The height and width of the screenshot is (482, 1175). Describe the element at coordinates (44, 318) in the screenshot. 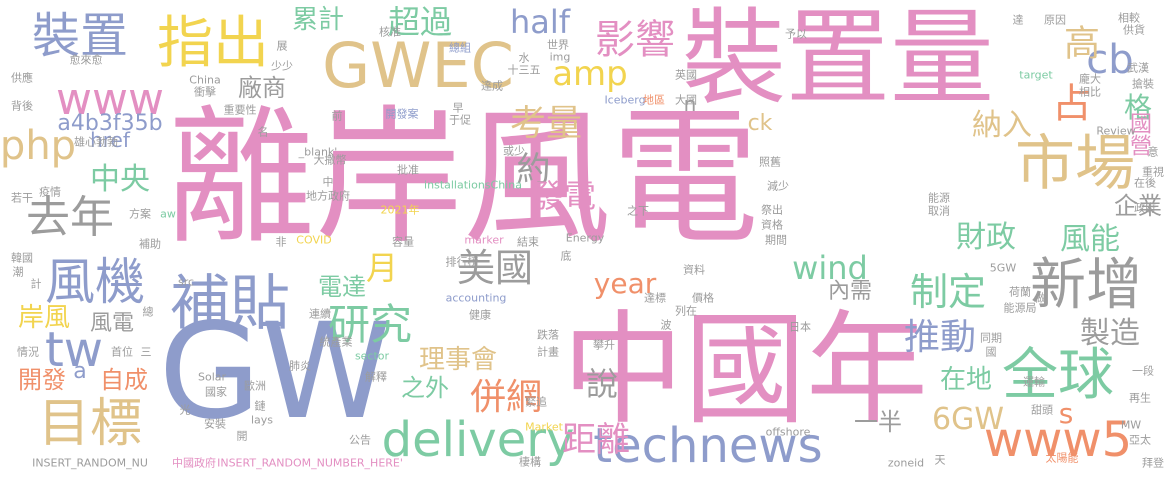

I see `word-shore-wind: 岸風` at that location.